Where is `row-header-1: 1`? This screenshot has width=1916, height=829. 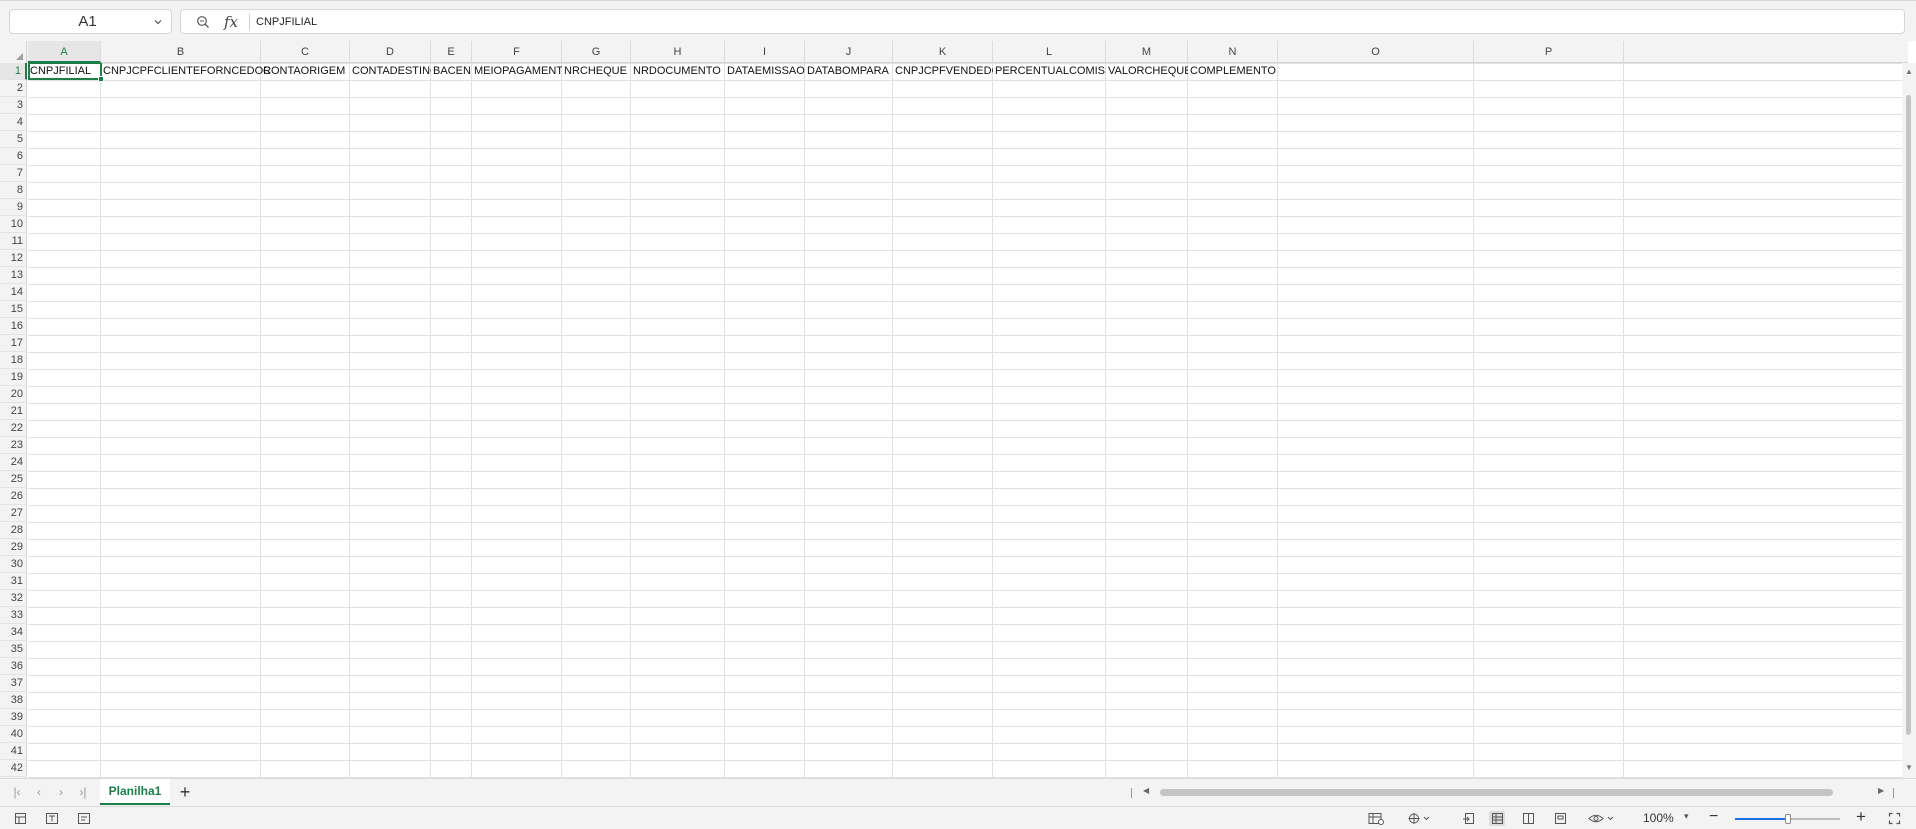 row-header-1: 1 is located at coordinates (13, 71).